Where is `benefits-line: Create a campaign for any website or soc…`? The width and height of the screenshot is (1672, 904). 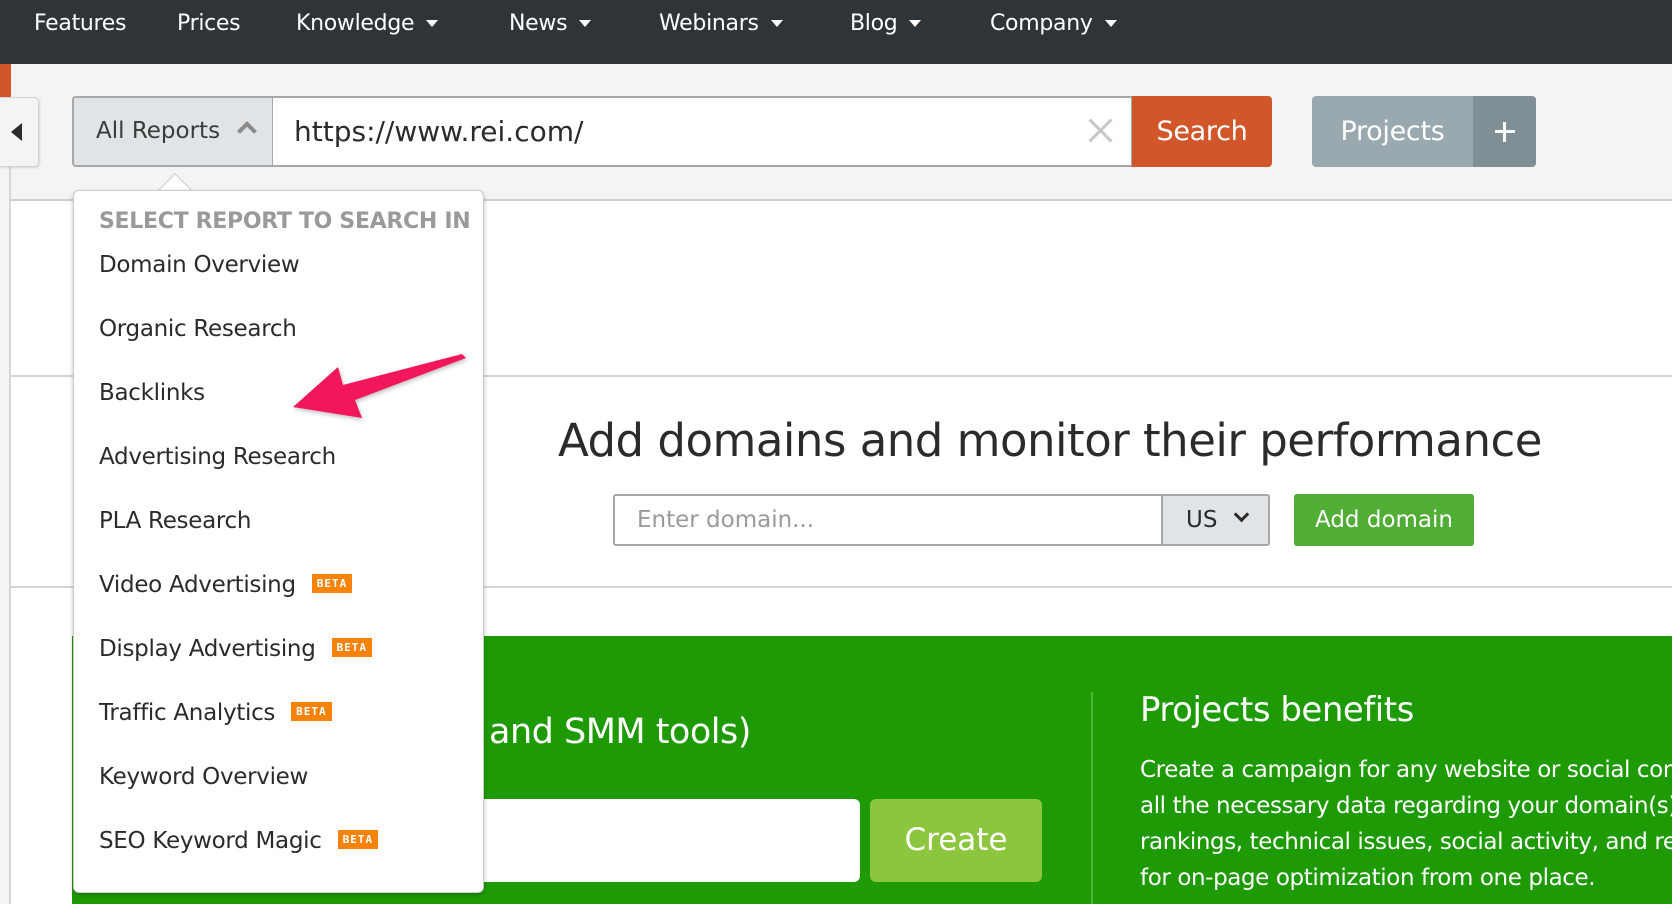
benefits-line: Create a campaign for any website or soc… is located at coordinates (1406, 770).